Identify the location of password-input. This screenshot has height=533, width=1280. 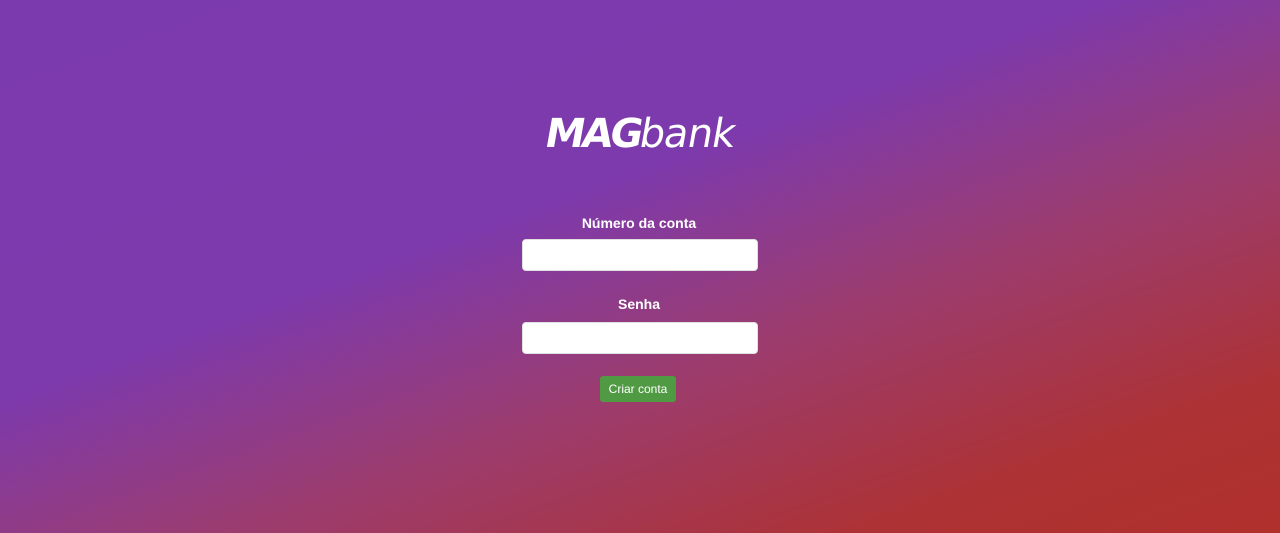
(640, 338).